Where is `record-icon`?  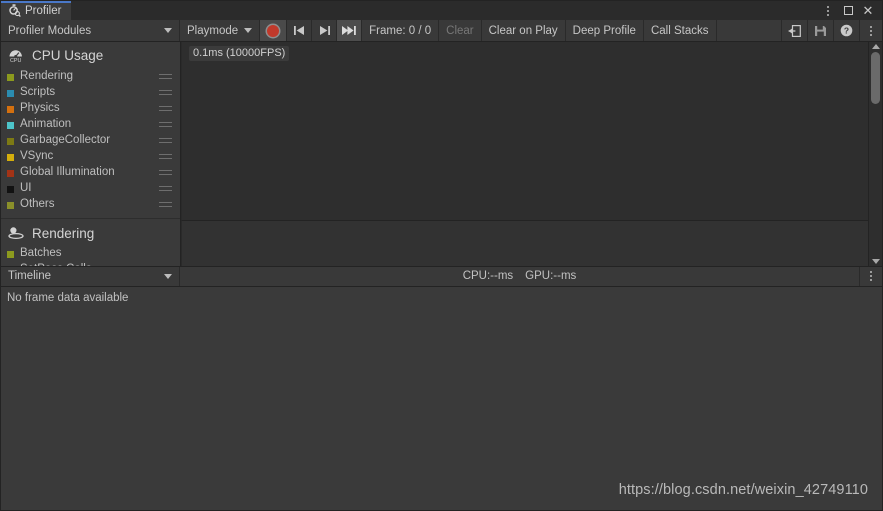 record-icon is located at coordinates (273, 30).